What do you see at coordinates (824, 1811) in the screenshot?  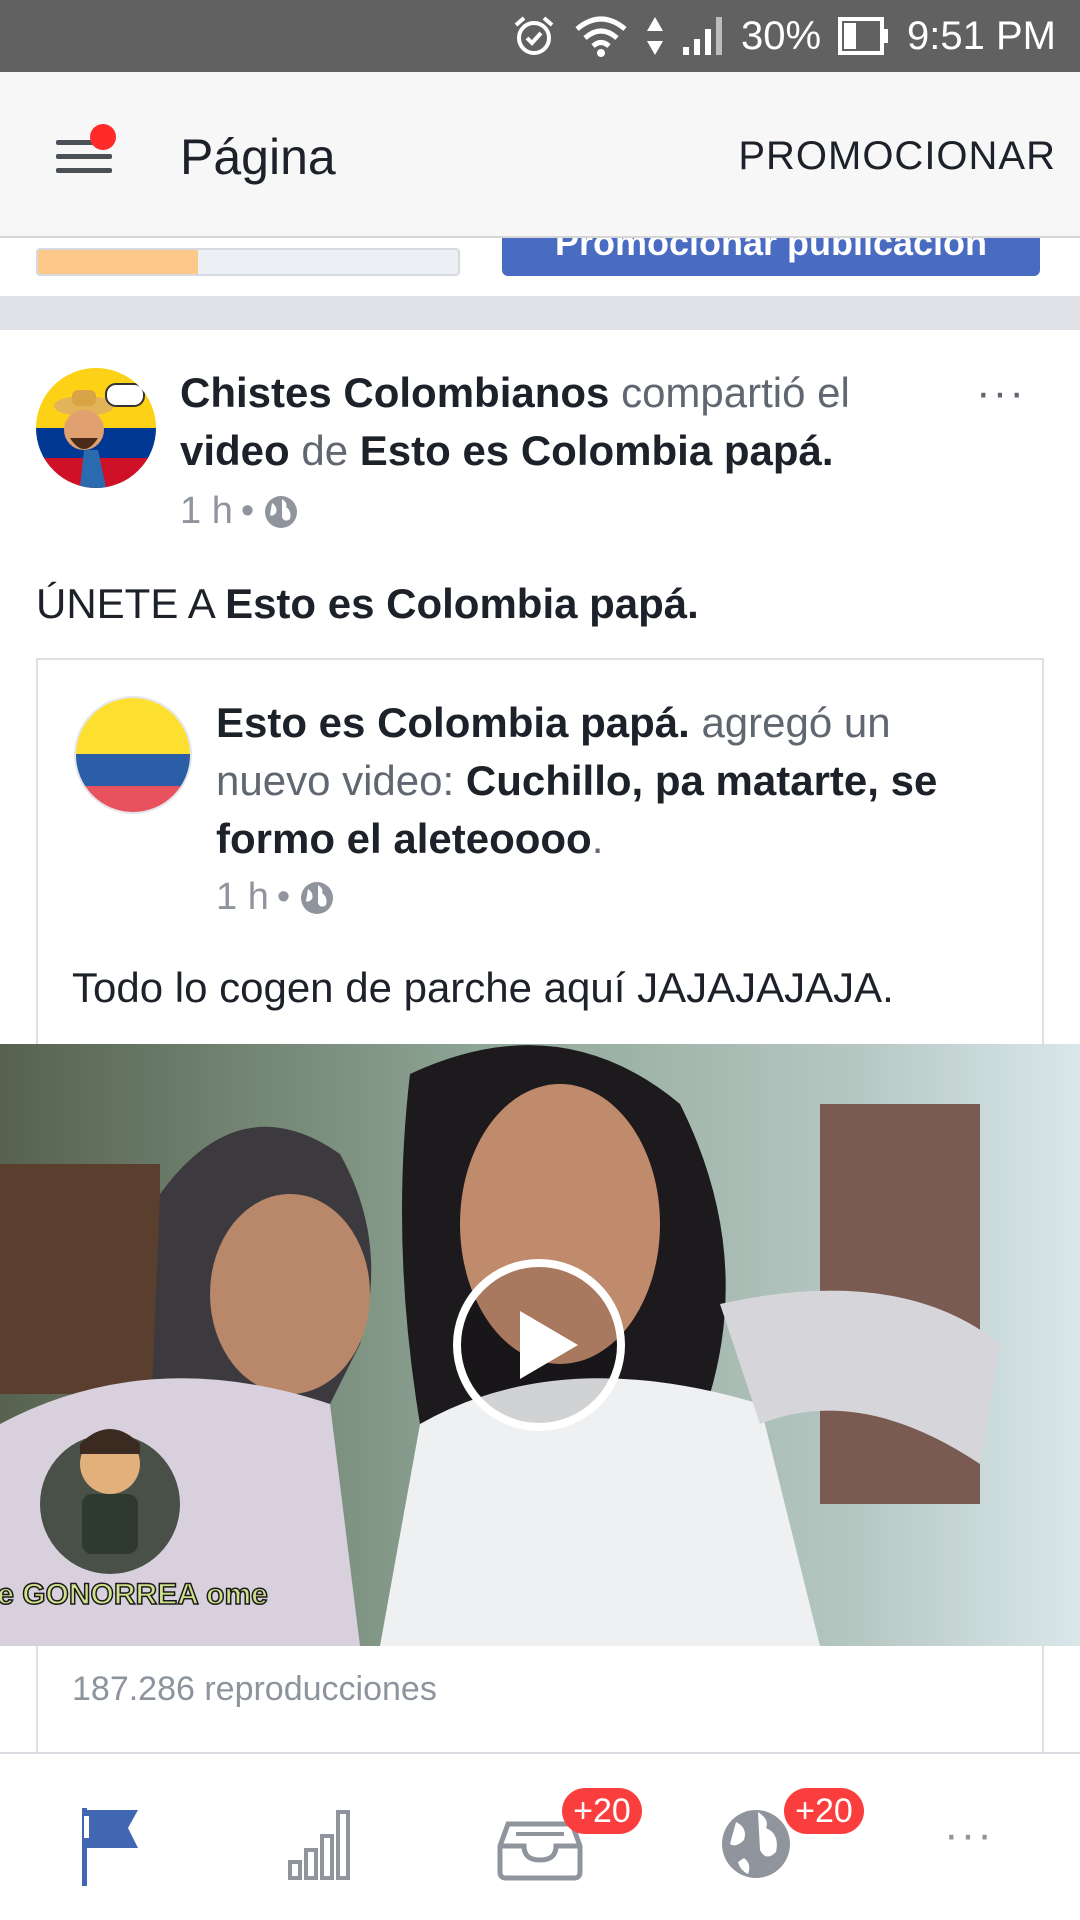 I see `notifications-badge: +20` at bounding box center [824, 1811].